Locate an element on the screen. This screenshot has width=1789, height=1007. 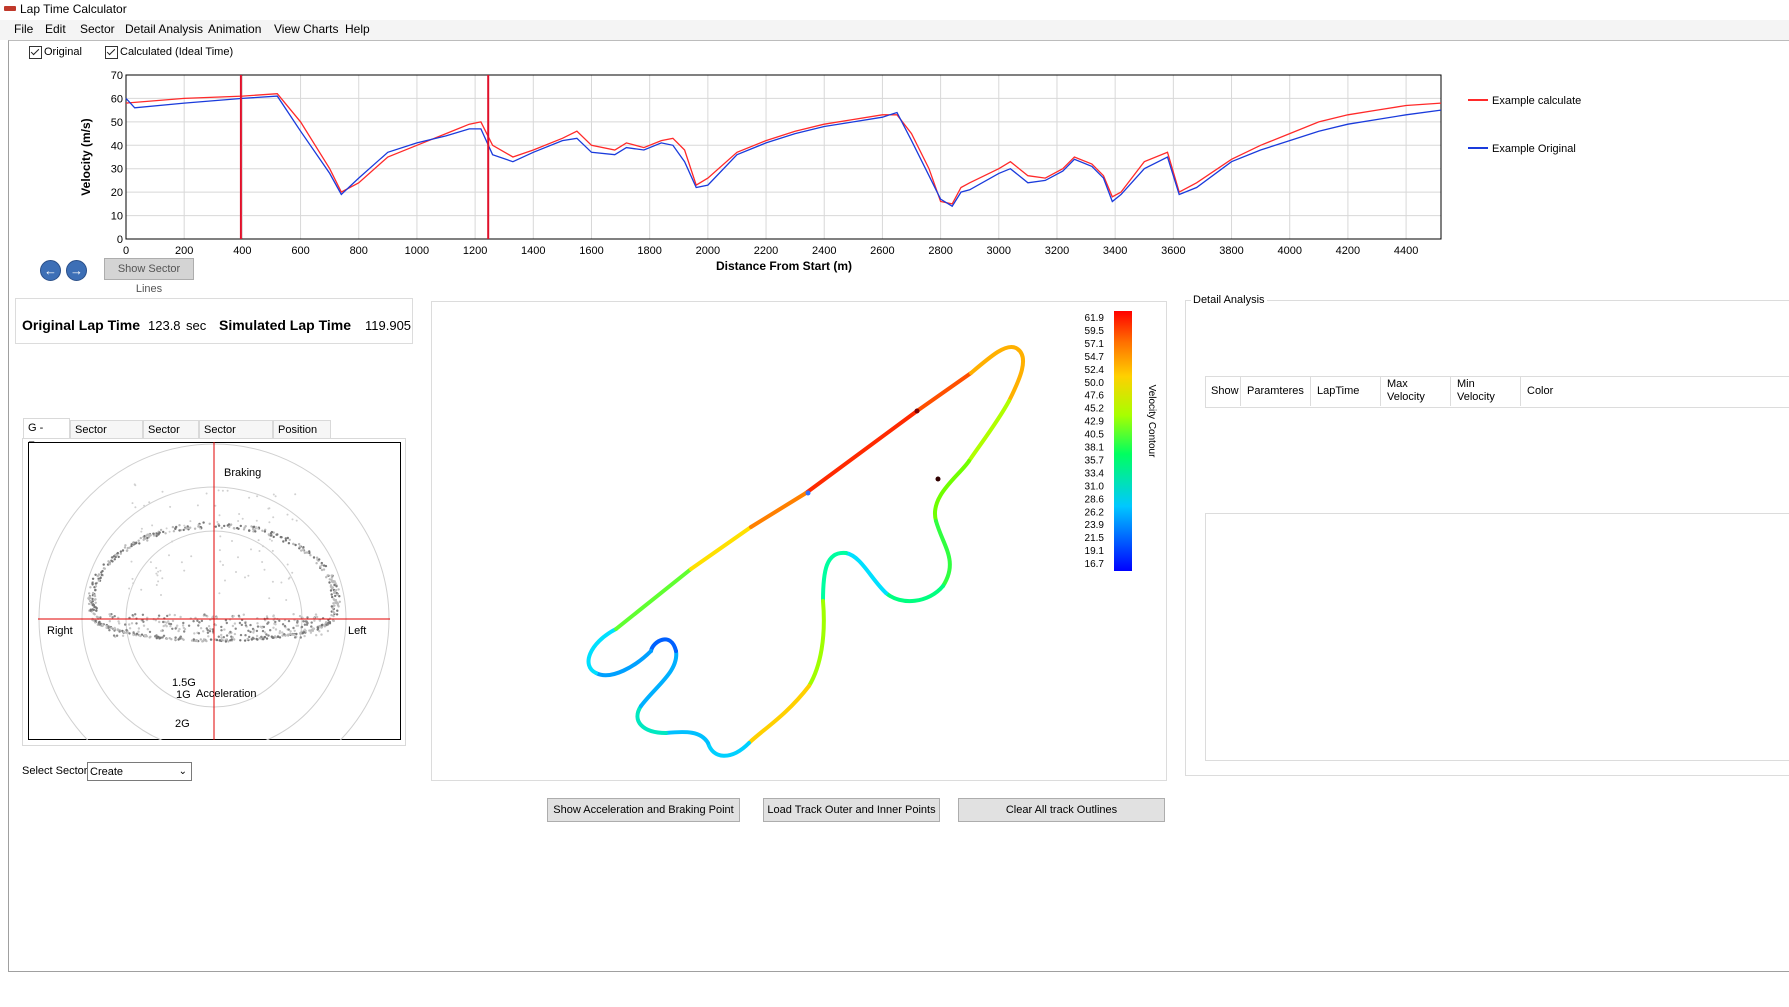
show-accel-braking-button: Show Acceleration and Braking Point is located at coordinates (643, 810).